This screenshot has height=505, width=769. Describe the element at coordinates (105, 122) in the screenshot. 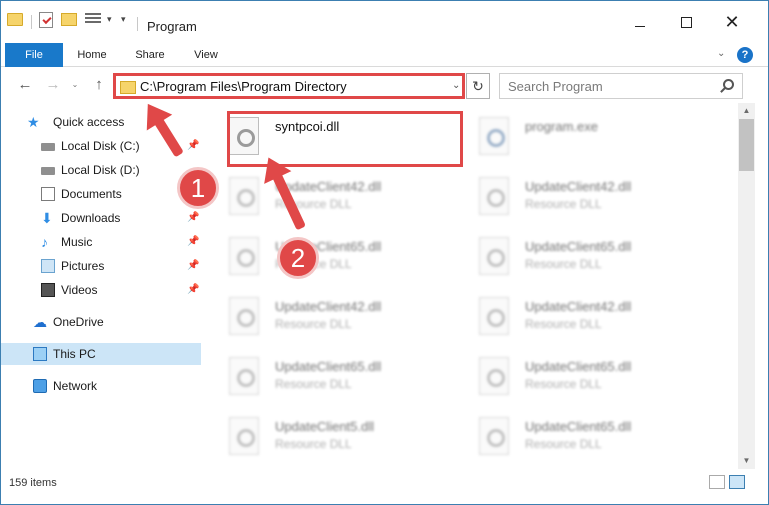

I see `sidebar-item-quick-access: ★ Quick access` at that location.